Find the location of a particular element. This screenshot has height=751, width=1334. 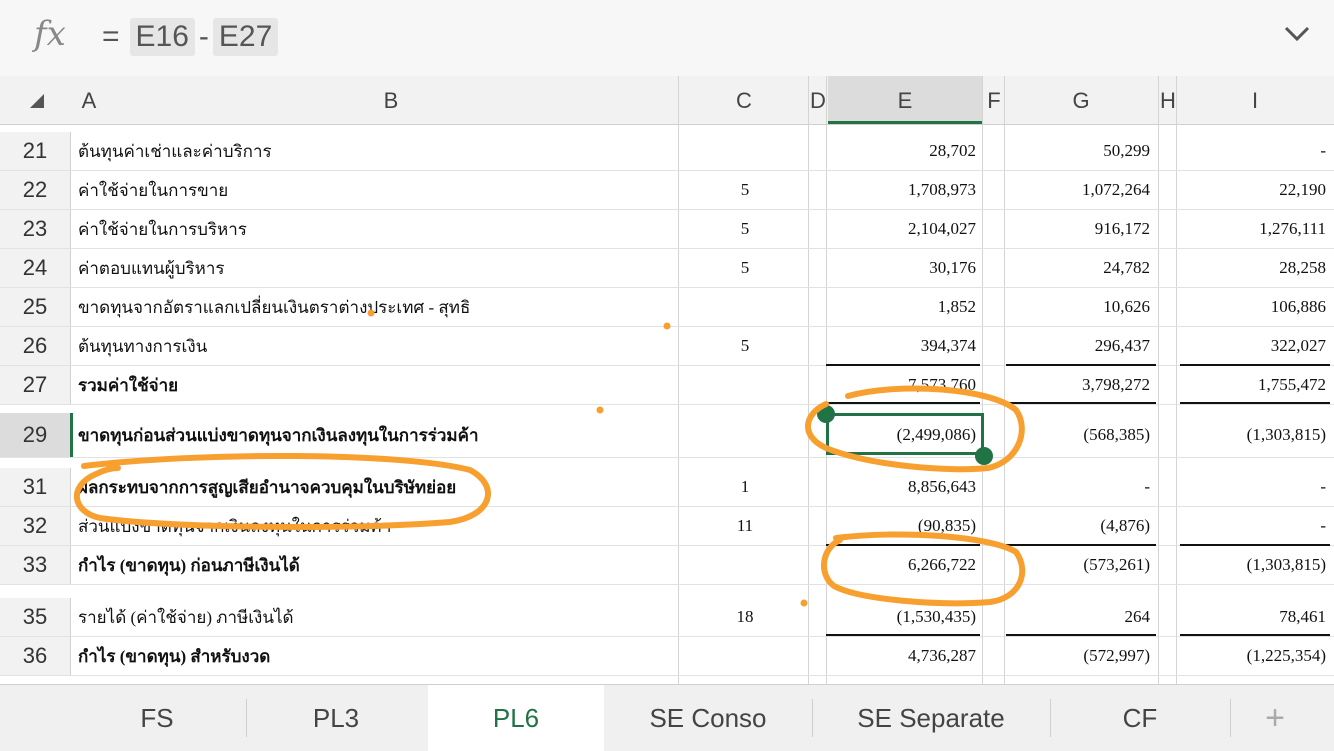

cell-e: 2,104,027 is located at coordinates (901, 229).